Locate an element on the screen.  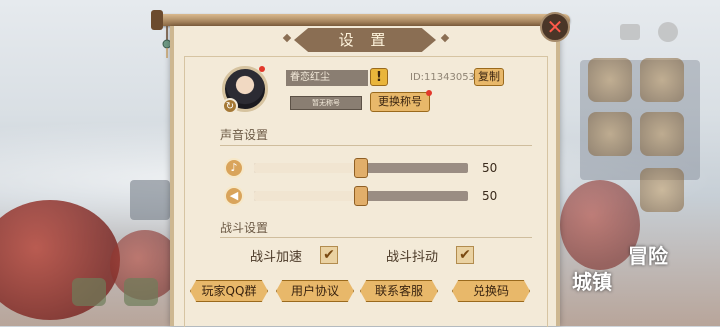
music-volume-fill is located at coordinates (307, 168).